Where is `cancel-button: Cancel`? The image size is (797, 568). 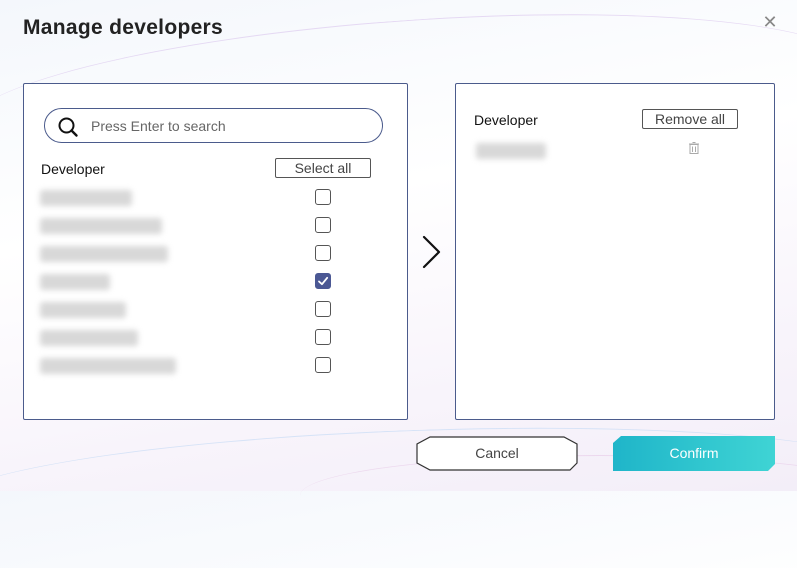 cancel-button: Cancel is located at coordinates (497, 453).